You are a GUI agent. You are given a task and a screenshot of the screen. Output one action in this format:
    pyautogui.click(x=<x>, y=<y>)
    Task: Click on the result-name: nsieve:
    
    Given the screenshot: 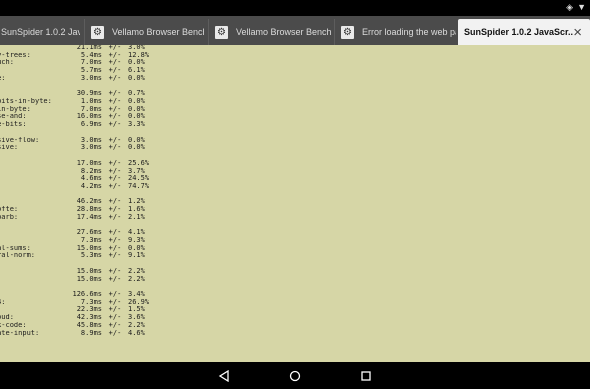 What is the action you would take?
    pyautogui.click(x=3, y=78)
    